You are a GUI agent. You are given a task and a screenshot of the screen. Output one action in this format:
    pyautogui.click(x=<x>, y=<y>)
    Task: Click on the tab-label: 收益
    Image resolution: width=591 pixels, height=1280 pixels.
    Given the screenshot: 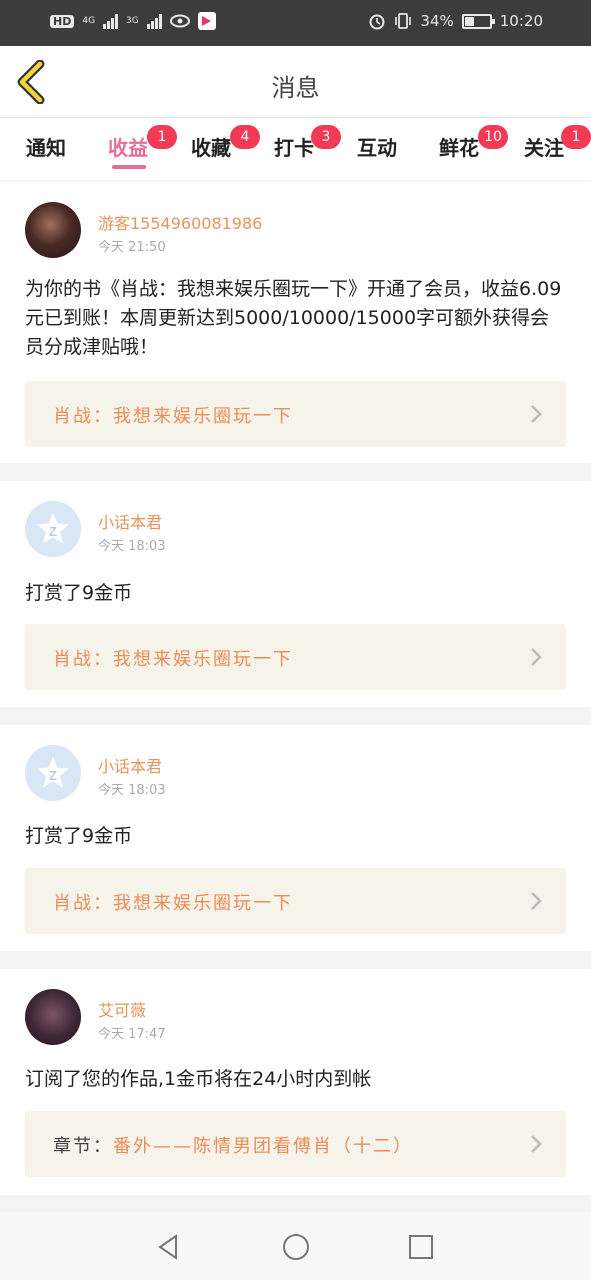 What is the action you would take?
    pyautogui.click(x=128, y=148)
    